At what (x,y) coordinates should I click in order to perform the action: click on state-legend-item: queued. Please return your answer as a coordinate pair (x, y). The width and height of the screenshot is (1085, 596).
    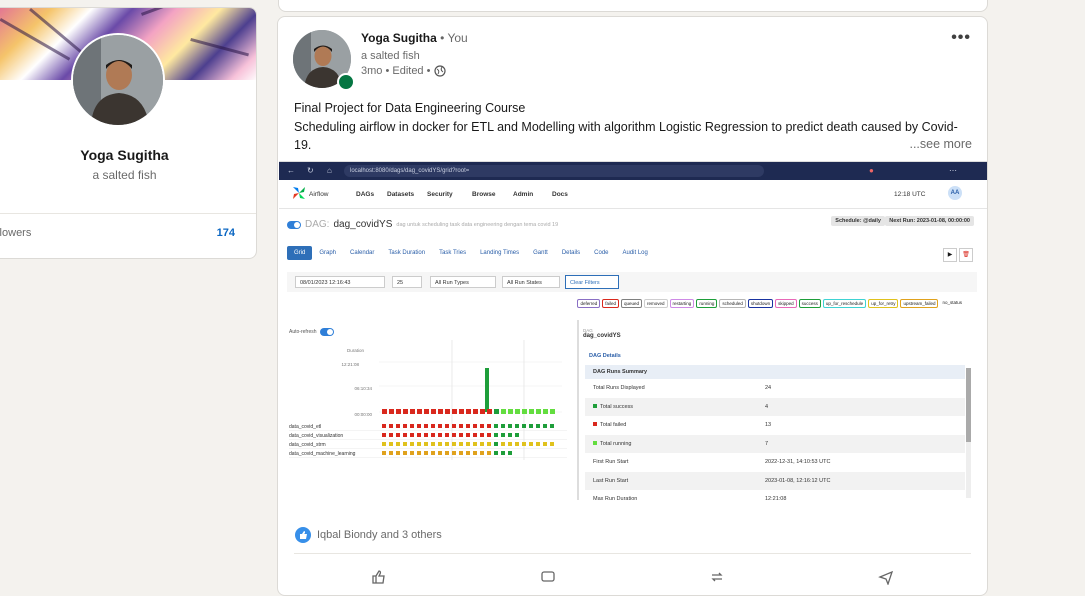
    Looking at the image, I should click on (632, 303).